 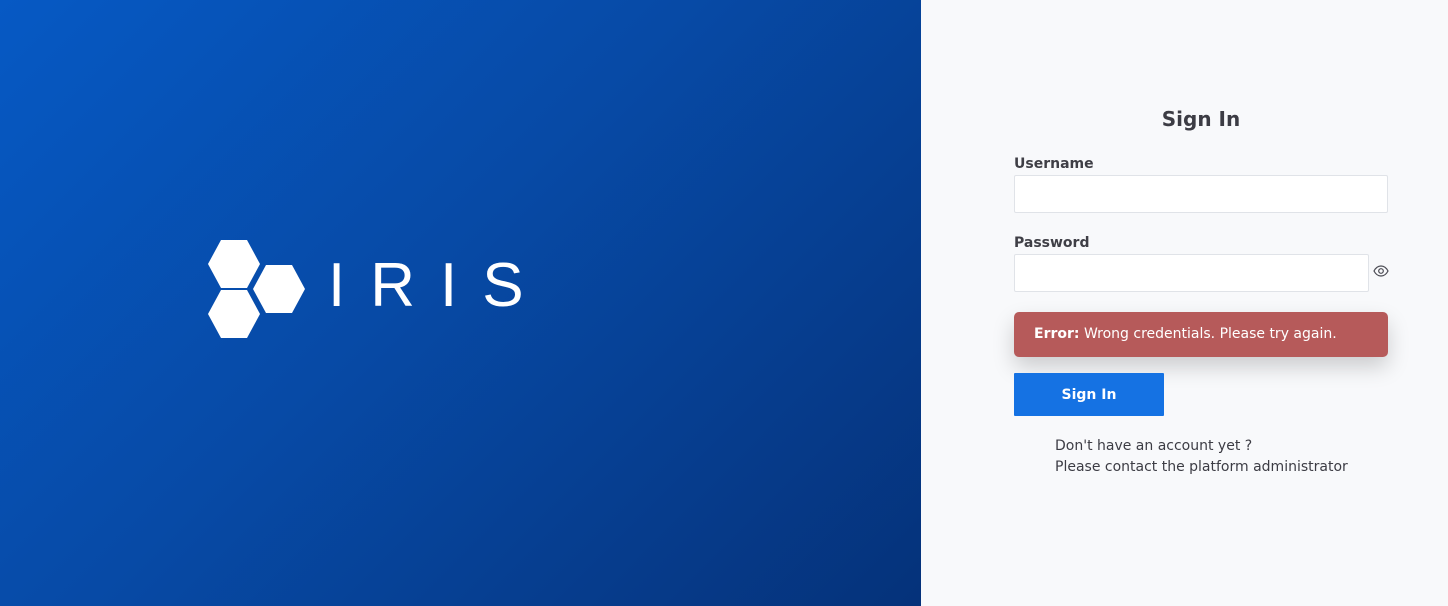 What do you see at coordinates (256, 289) in the screenshot?
I see `hexagon-cluster-icon` at bounding box center [256, 289].